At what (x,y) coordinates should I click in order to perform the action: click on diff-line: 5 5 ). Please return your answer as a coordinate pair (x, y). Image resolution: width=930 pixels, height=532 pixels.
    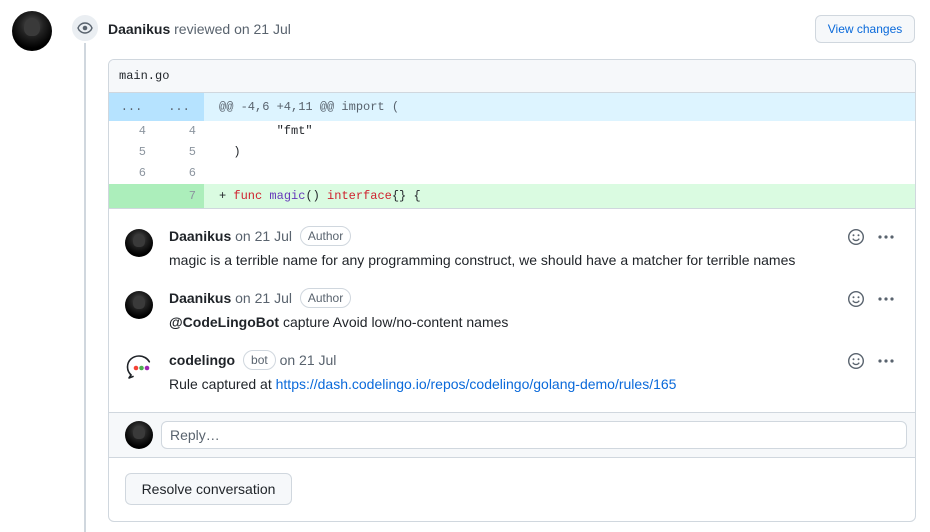
    Looking at the image, I should click on (512, 152).